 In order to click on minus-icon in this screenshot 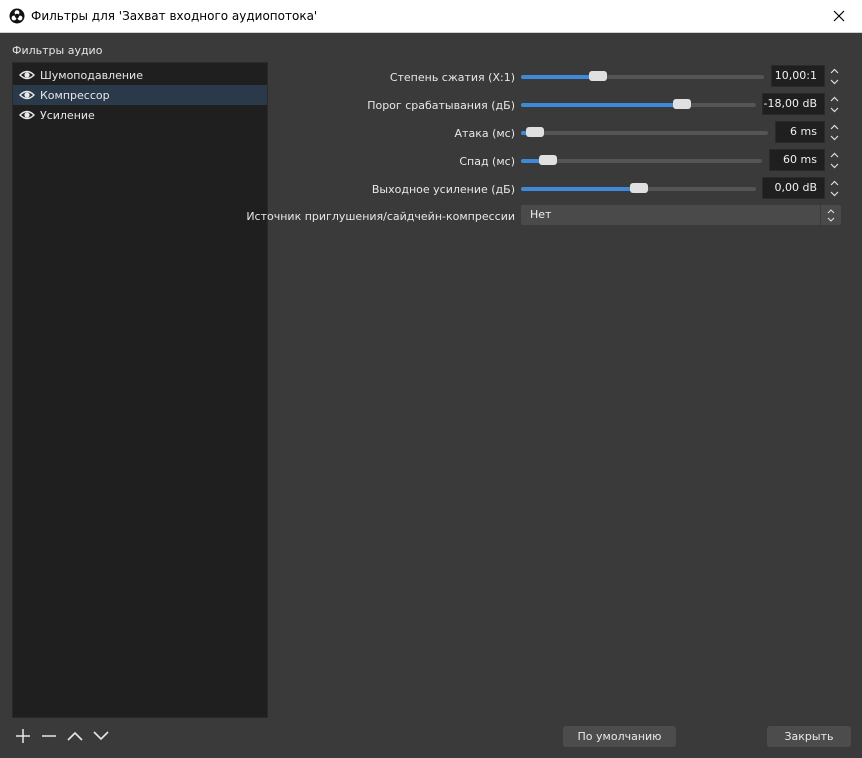, I will do `click(49, 736)`.